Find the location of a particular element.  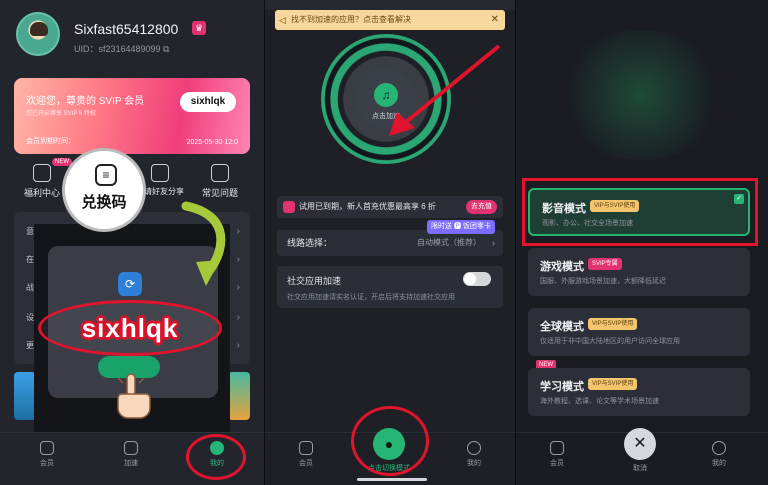

mode-card-game: 游戏模式 SVIP专属 国服、外服游戏场景加速，大额降低延迟 is located at coordinates (639, 272).